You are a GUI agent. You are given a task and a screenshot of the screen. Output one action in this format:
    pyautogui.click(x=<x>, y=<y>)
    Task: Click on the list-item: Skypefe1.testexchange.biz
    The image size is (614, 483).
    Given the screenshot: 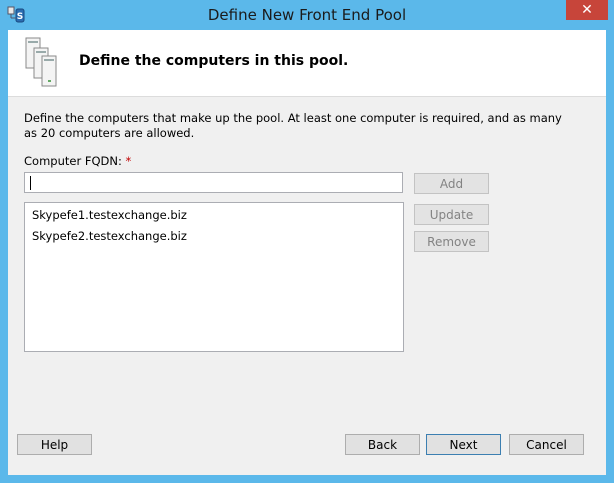 What is the action you would take?
    pyautogui.click(x=214, y=215)
    